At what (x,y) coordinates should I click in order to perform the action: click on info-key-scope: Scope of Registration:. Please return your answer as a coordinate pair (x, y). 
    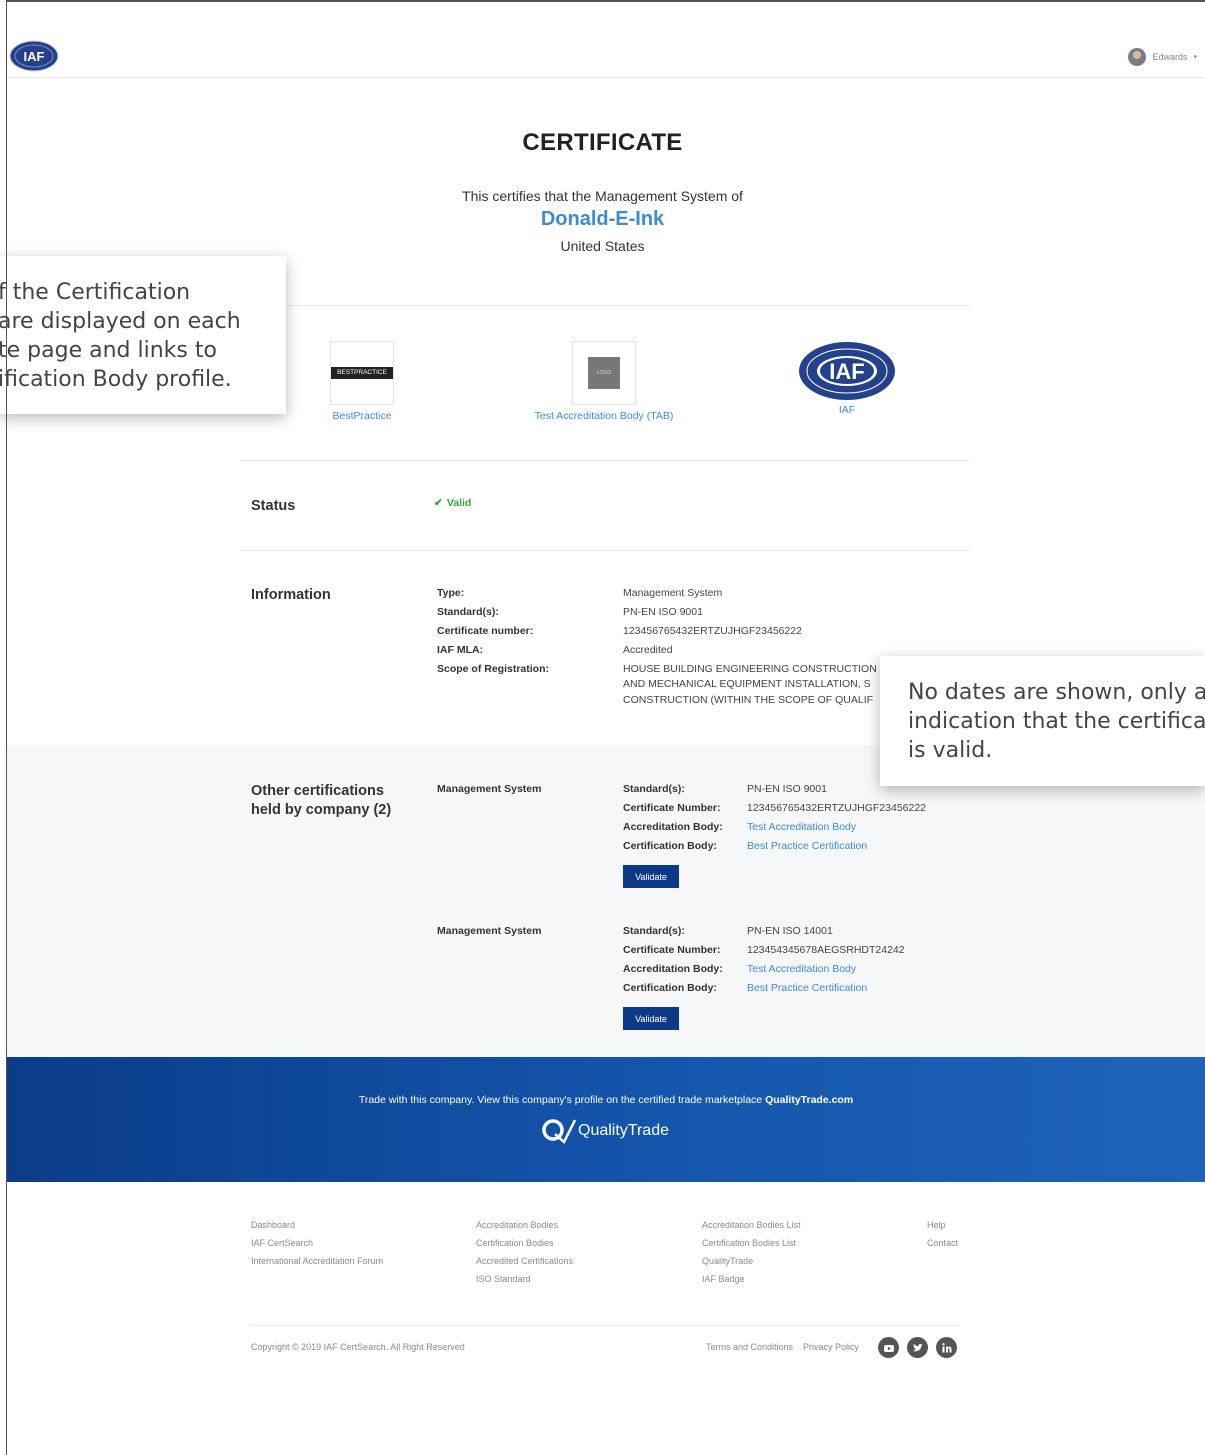
    Looking at the image, I should click on (493, 669).